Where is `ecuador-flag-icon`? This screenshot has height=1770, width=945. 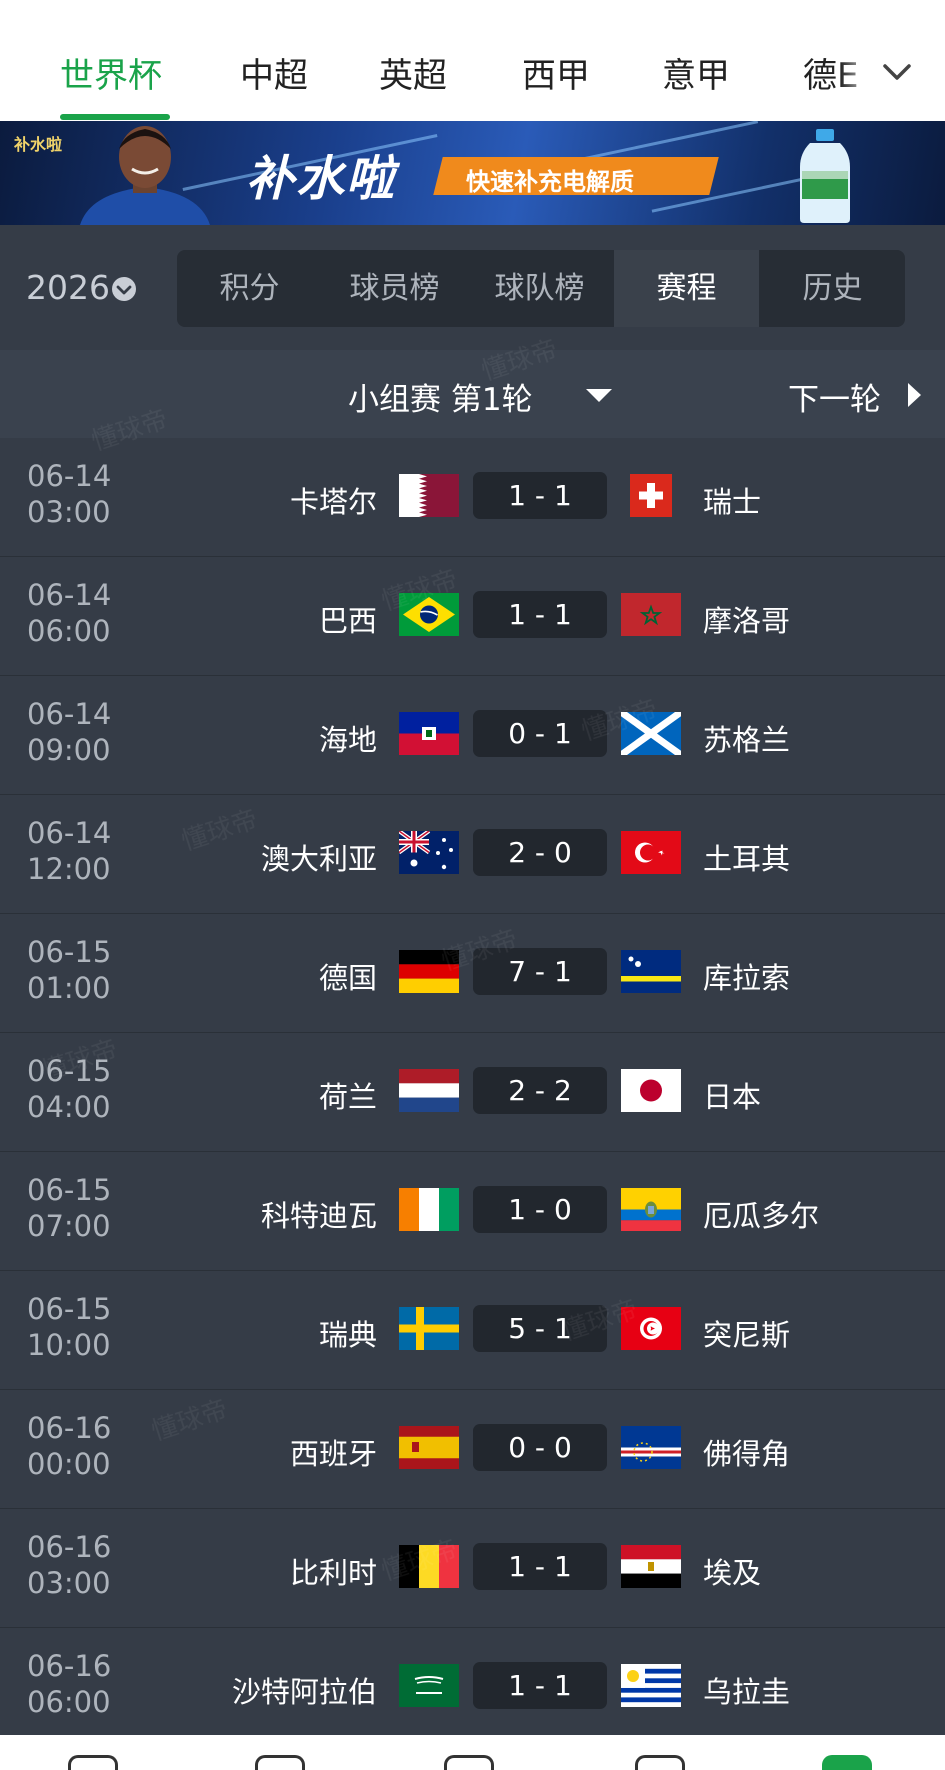 ecuador-flag-icon is located at coordinates (651, 1209).